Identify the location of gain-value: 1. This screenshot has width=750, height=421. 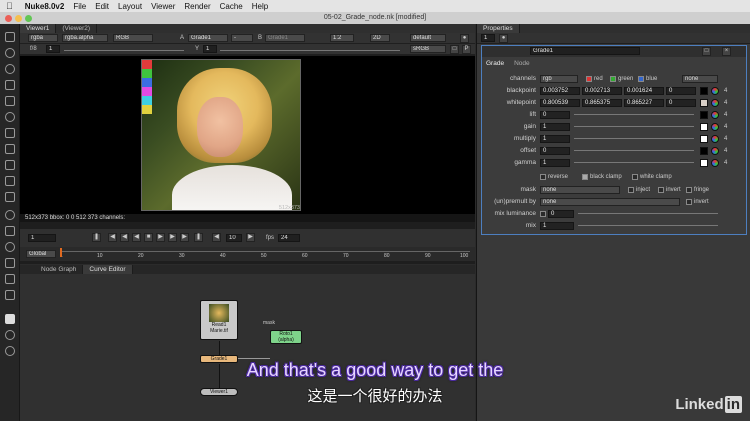
(555, 127).